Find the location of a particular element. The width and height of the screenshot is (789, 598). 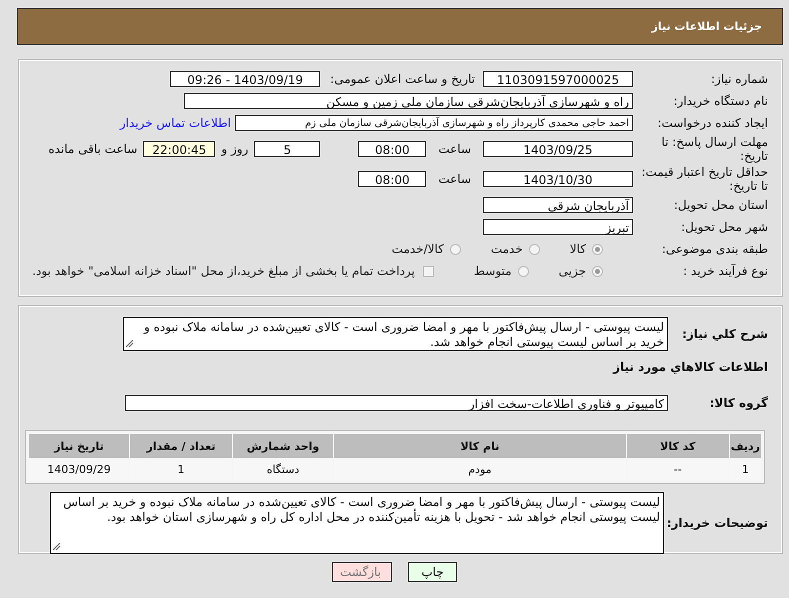

description-text: لیست پیوستی - ارسال پیش‌فاکتور با مهر و امضا ضروری است - کالای تعیین‌شده در سامانه ملاک نبوده و خرید بر اساس لیست پیوستی انجام خواهد شد. is located at coordinates (404, 334).